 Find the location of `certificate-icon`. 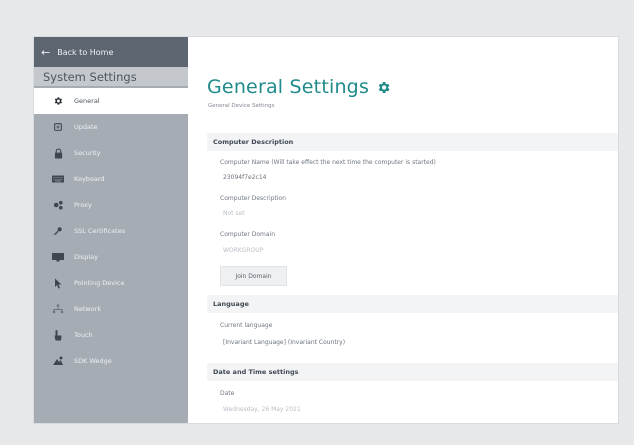

certificate-icon is located at coordinates (58, 231).